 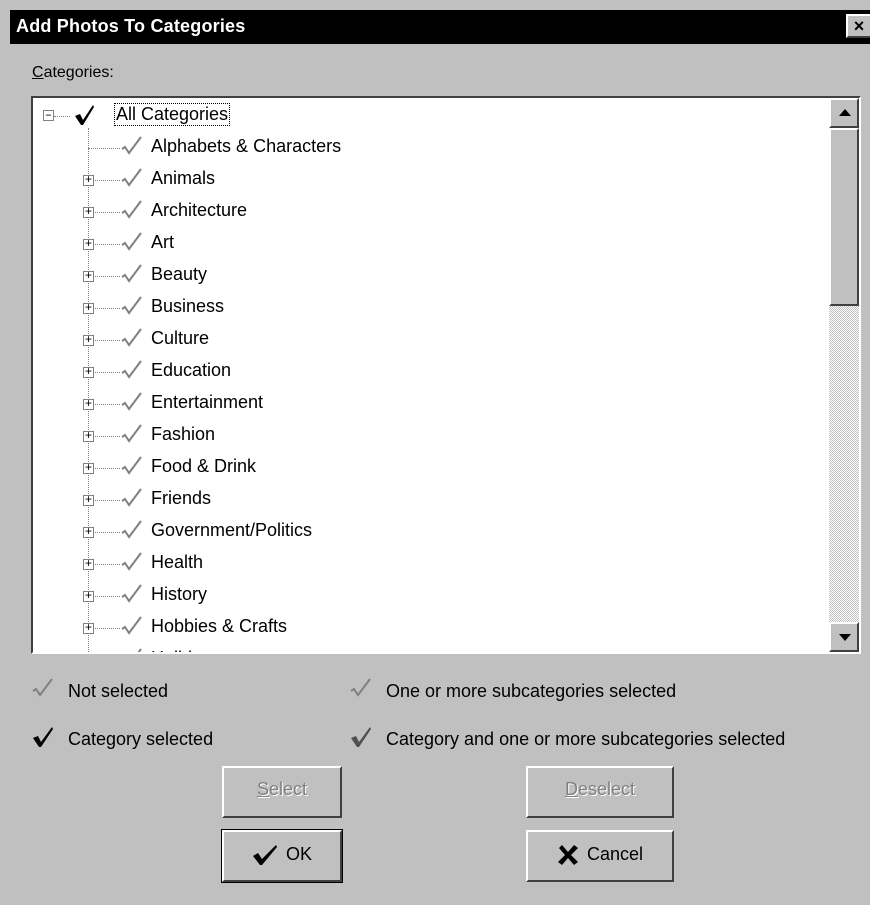 I want to click on window-title: Add Photos To Categories, so click(x=131, y=26).